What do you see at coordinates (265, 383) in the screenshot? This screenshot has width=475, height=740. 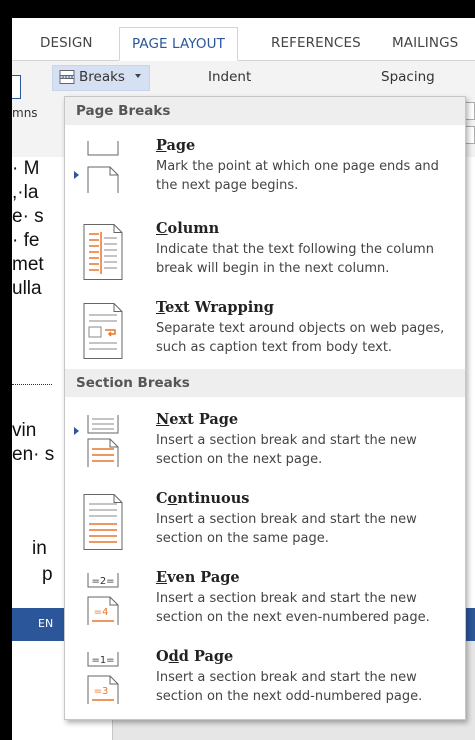 I see `section-breaks-header: Section Breaks` at bounding box center [265, 383].